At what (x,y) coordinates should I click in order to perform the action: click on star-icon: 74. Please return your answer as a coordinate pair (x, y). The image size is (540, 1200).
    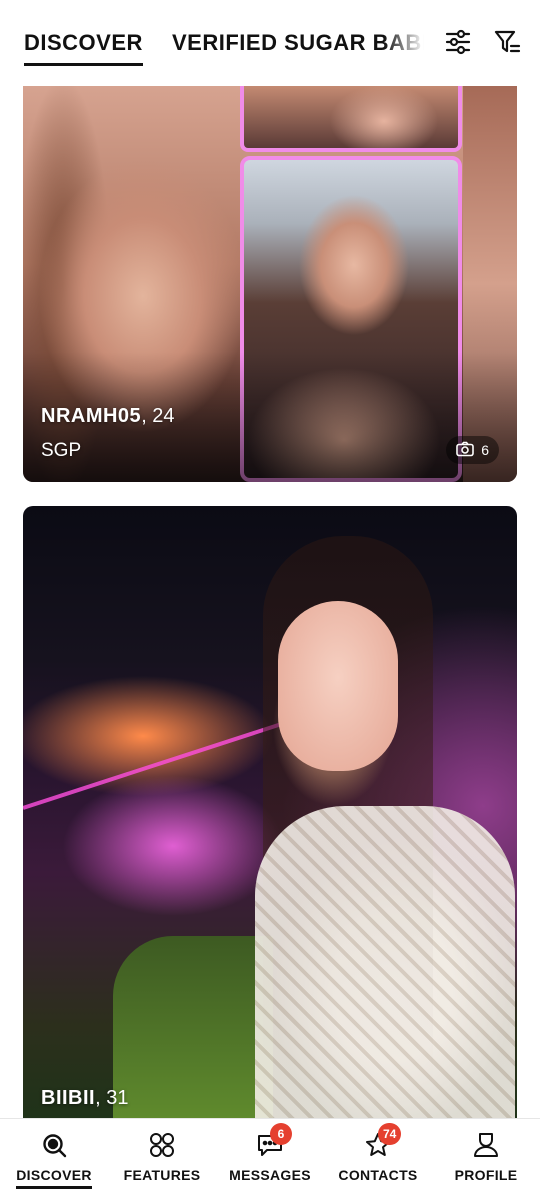
    Looking at the image, I should click on (383, 1141).